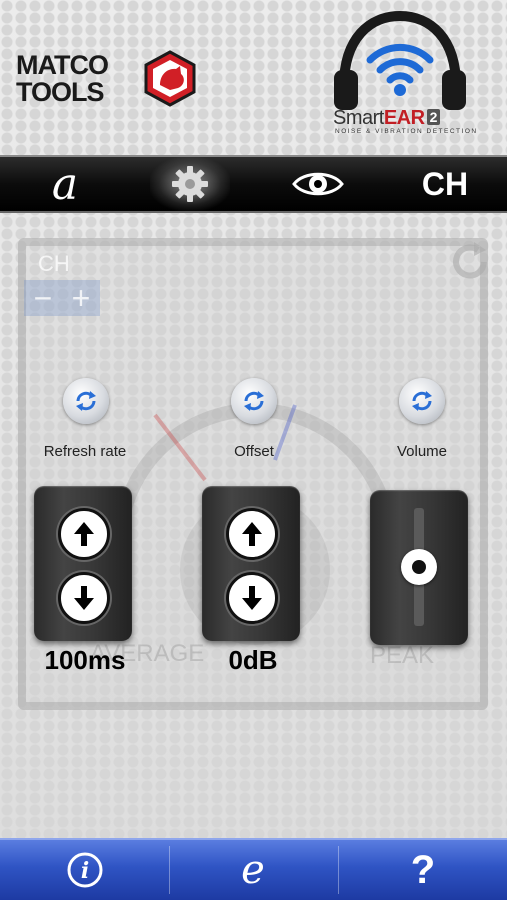 The image size is (507, 900). I want to click on matco-text: MATCO, so click(62, 65).